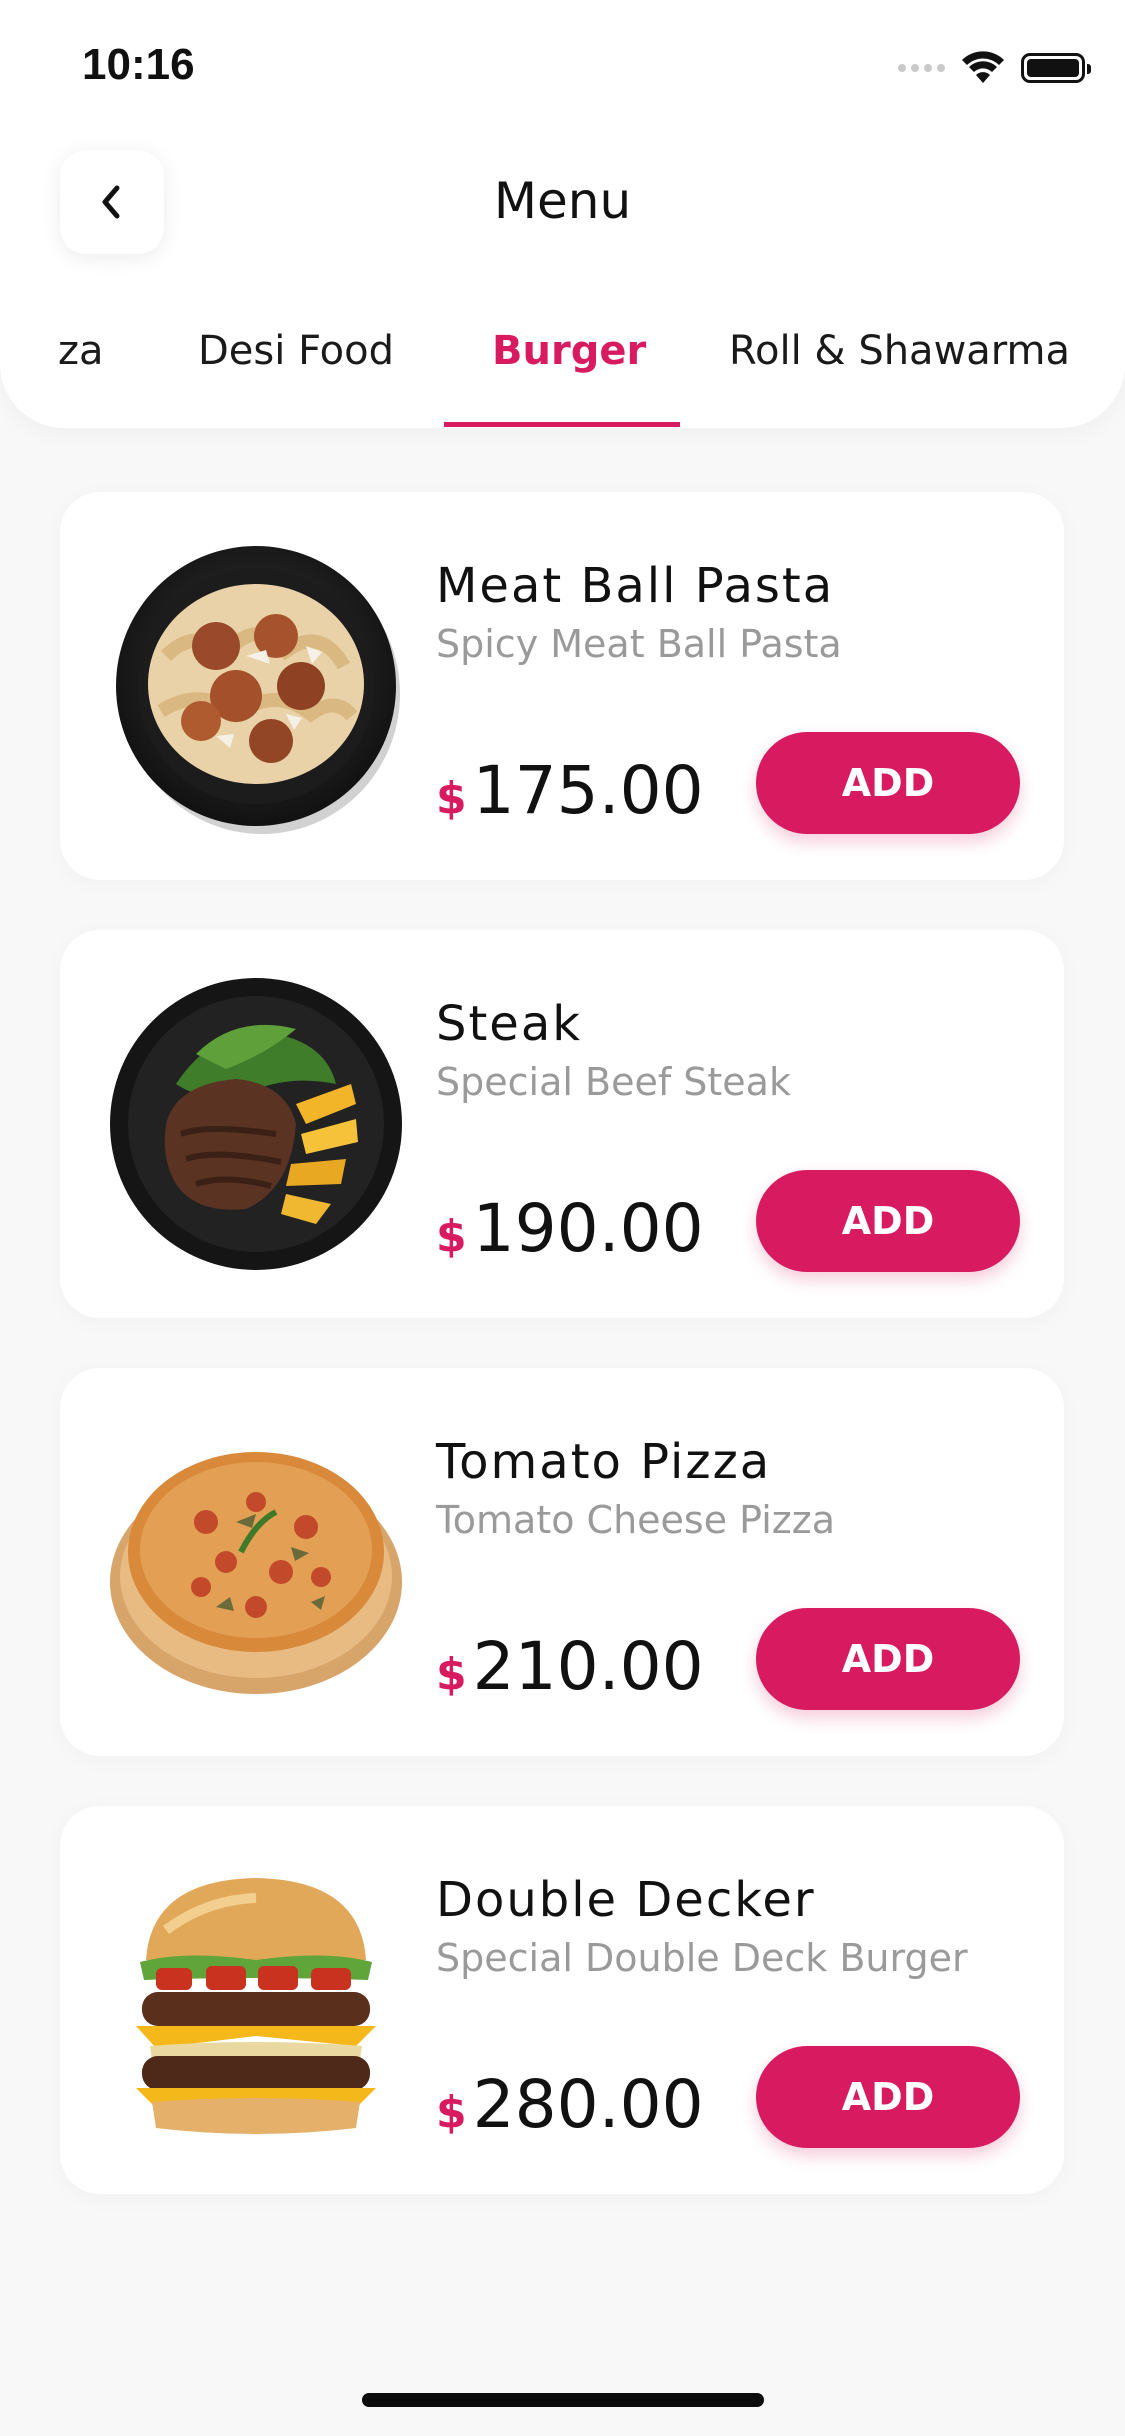  I want to click on item-description: Spicy Meat Ball Pasta, so click(639, 644).